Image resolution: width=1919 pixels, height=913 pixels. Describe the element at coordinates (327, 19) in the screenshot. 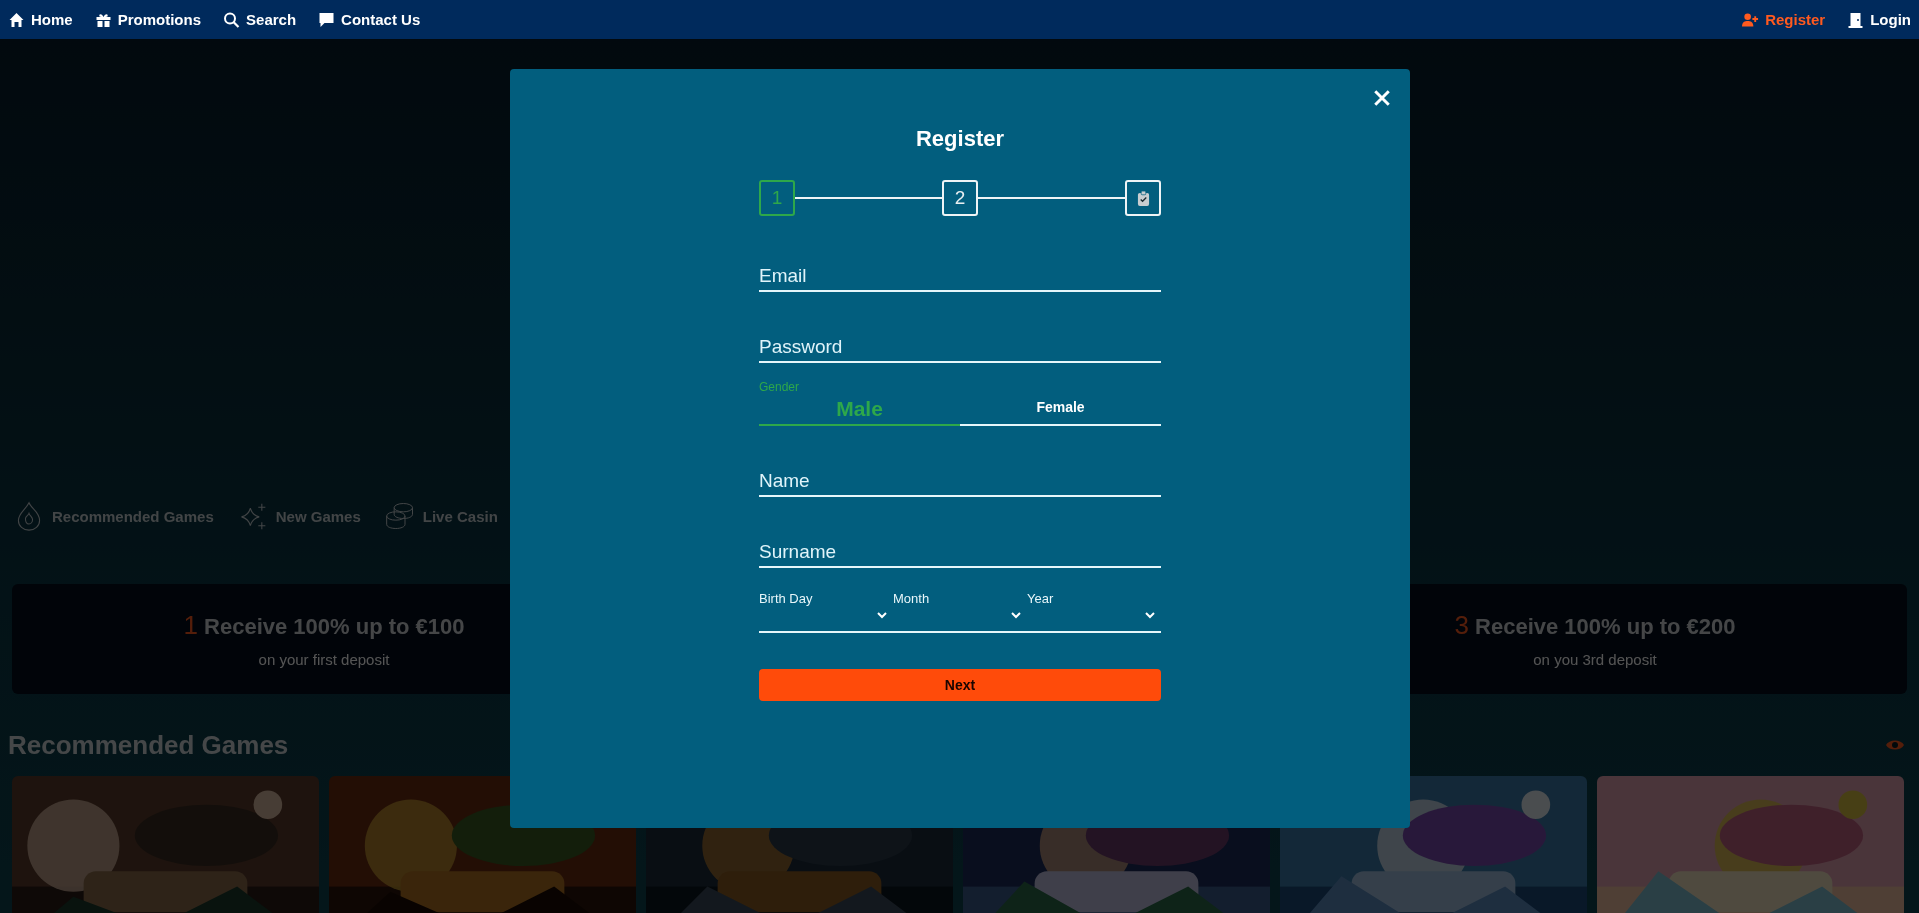

I see `chat-icon` at that location.